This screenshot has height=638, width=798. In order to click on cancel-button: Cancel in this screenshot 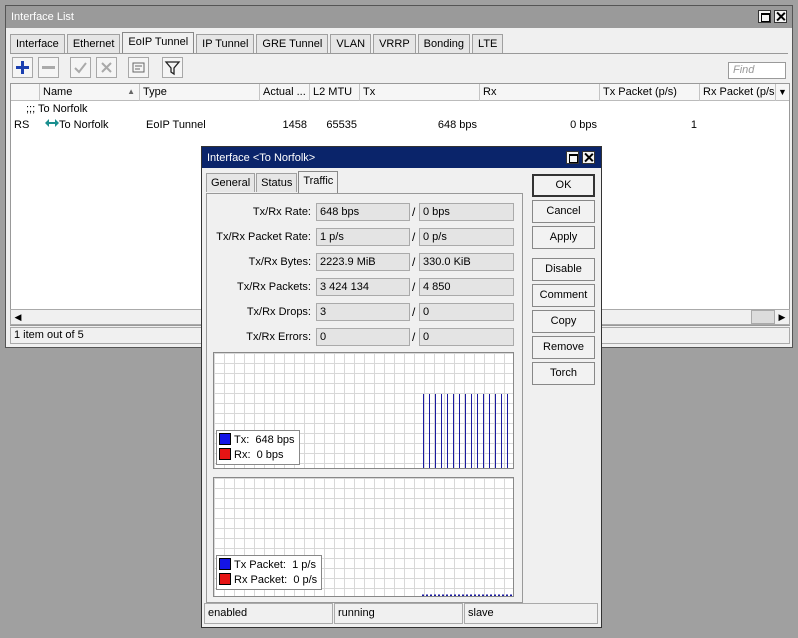, I will do `click(563, 211)`.